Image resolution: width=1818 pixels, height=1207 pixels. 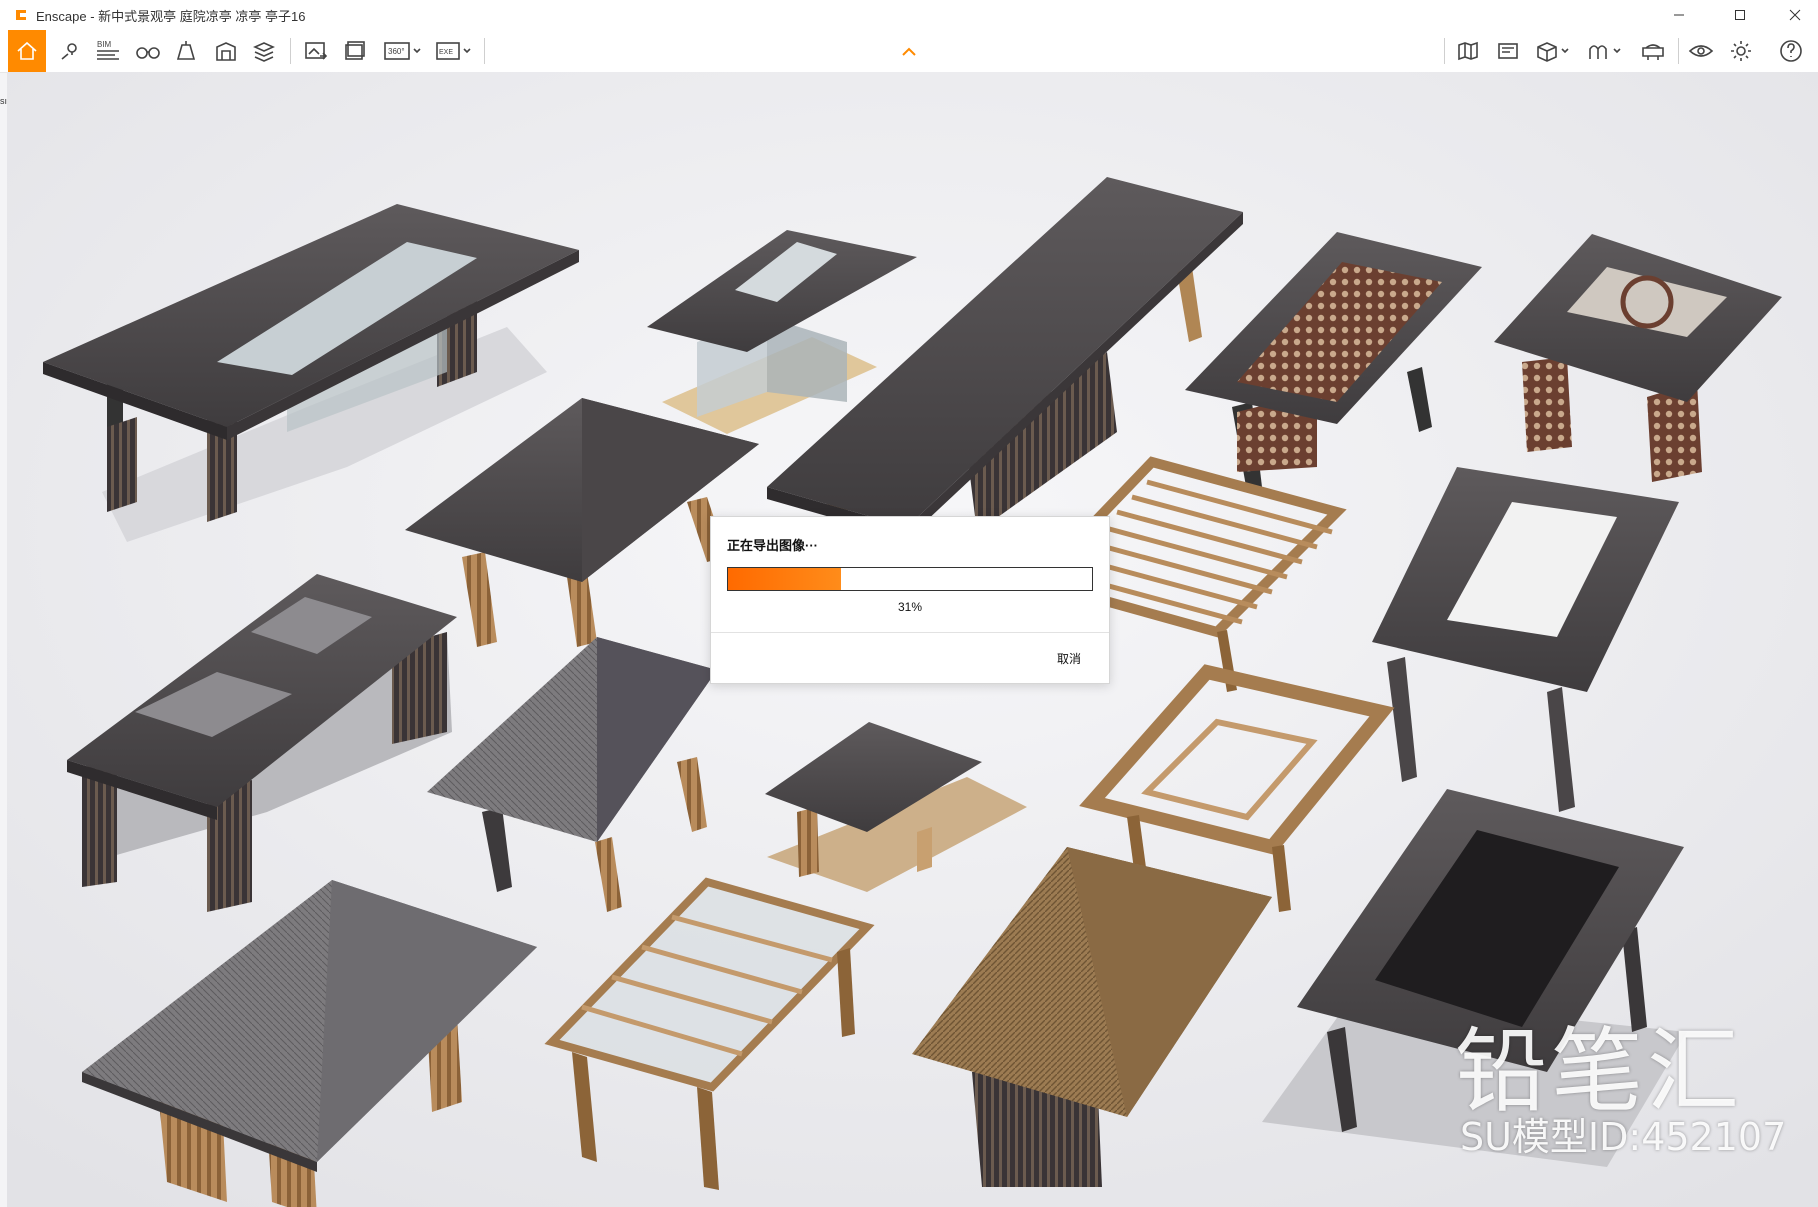 What do you see at coordinates (396, 51) in the screenshot?
I see `panorama-label: 360°` at bounding box center [396, 51].